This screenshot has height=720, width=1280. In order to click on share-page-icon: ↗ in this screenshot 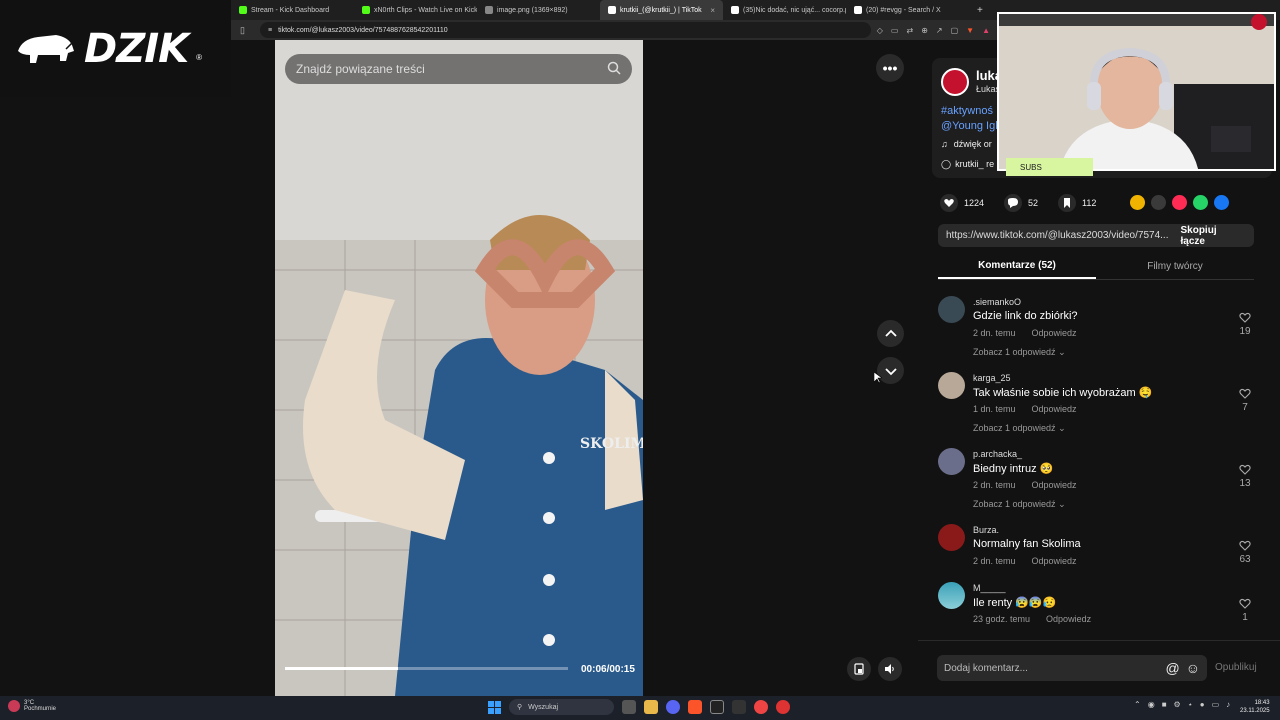, I will do `click(939, 30)`.